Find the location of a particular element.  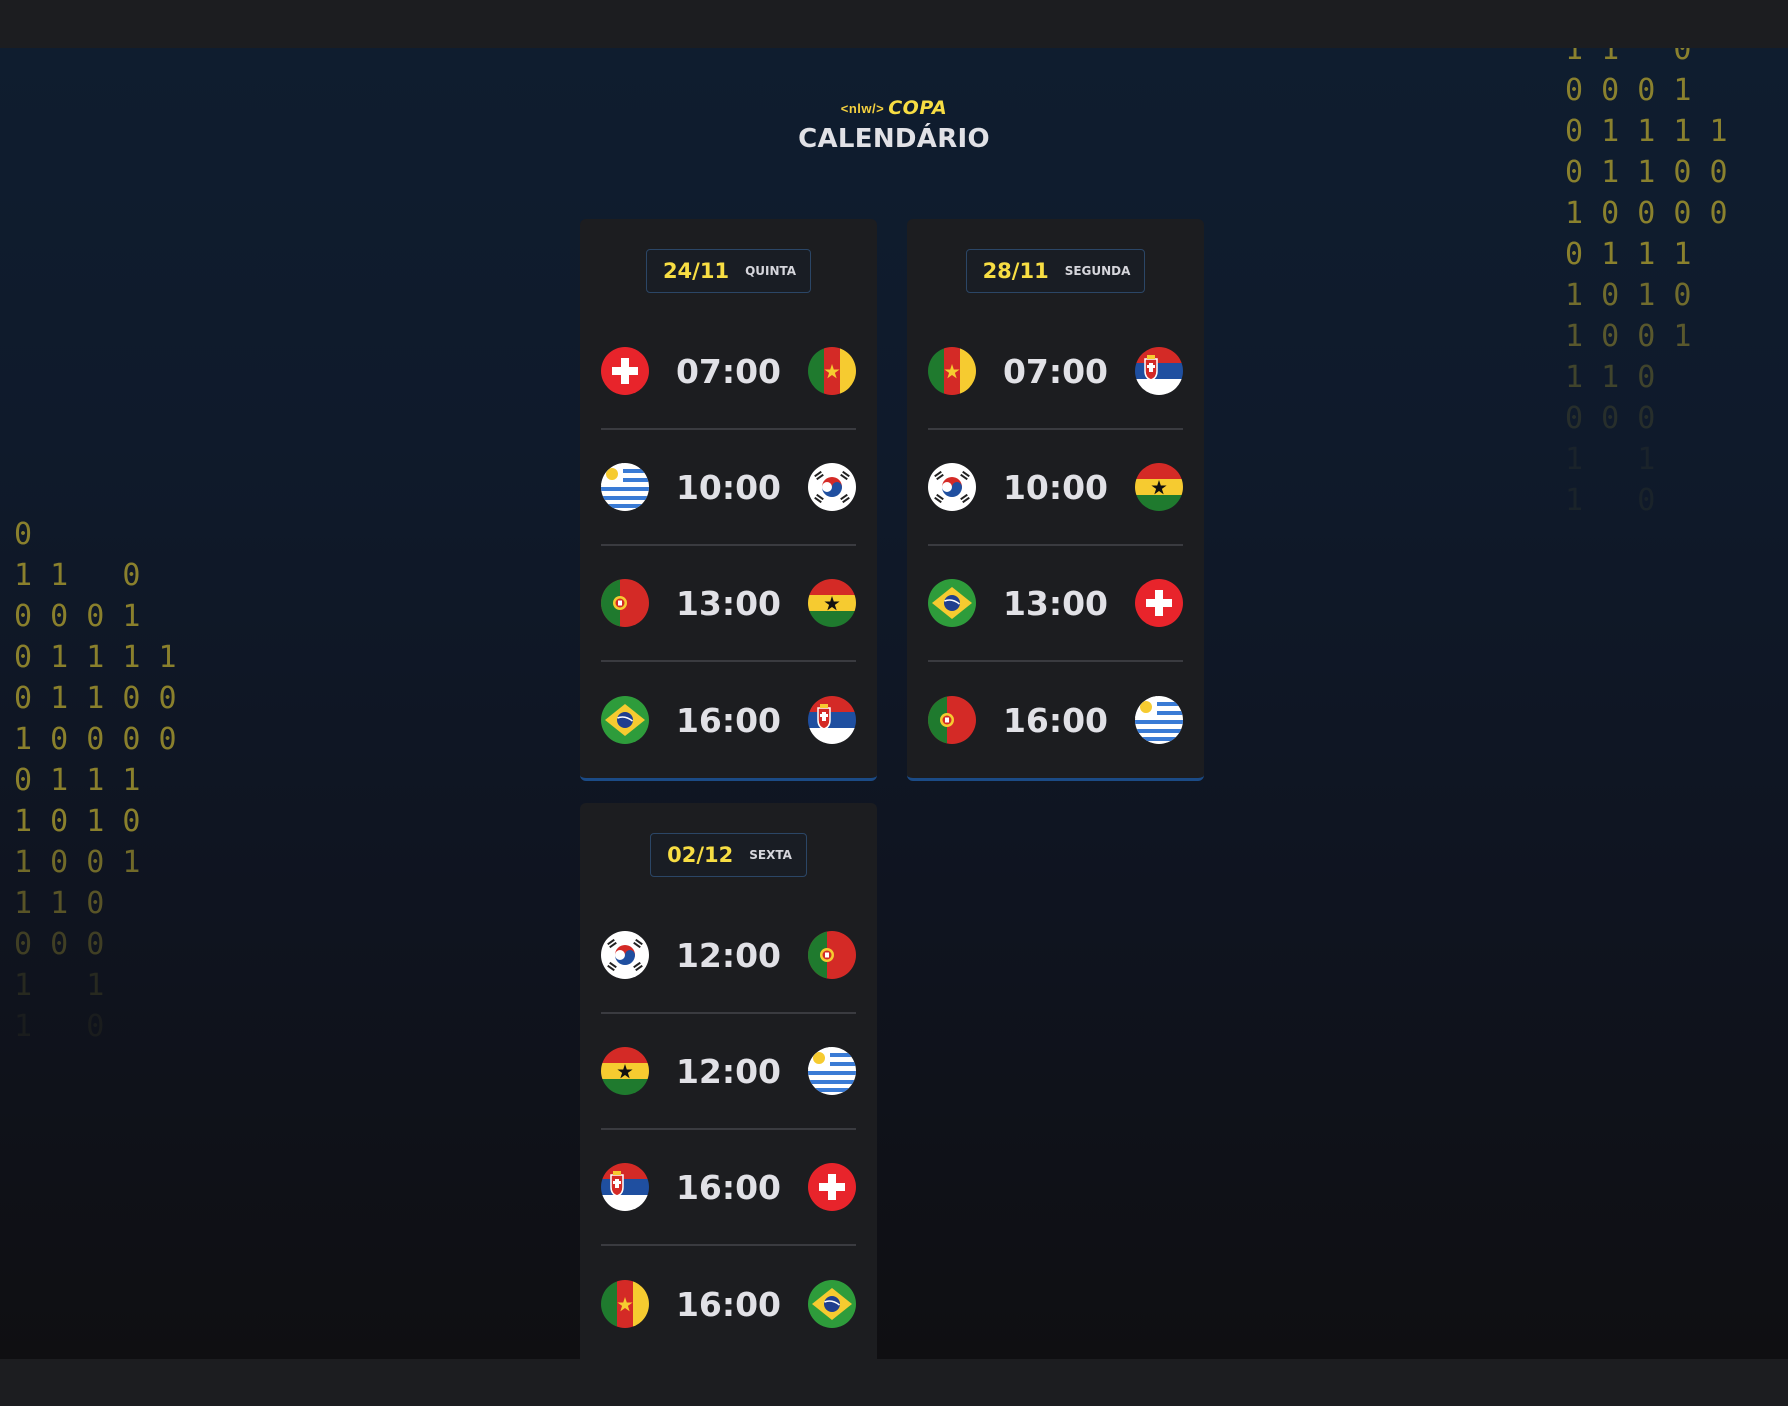

card-header: 24/11 QUINTA is located at coordinates (728, 256).